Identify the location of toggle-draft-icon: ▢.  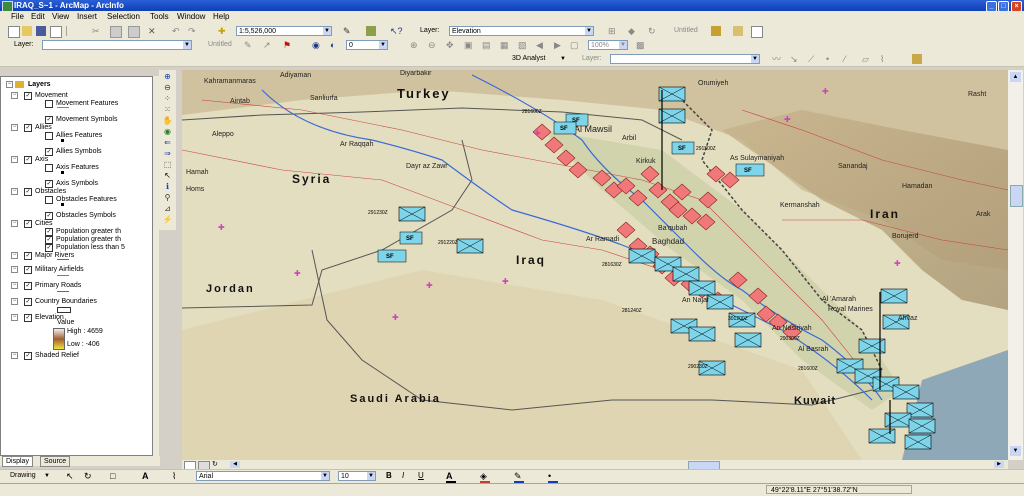
(575, 45).